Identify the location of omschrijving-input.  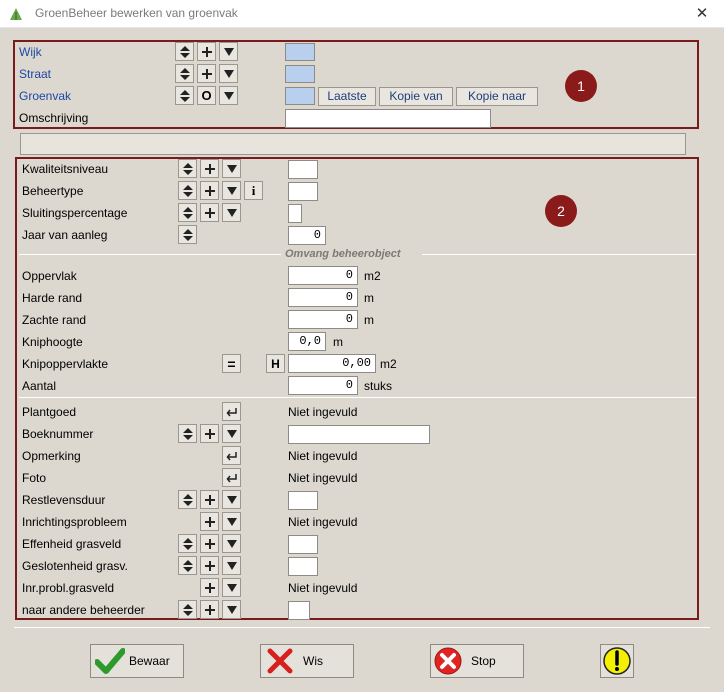
(388, 118).